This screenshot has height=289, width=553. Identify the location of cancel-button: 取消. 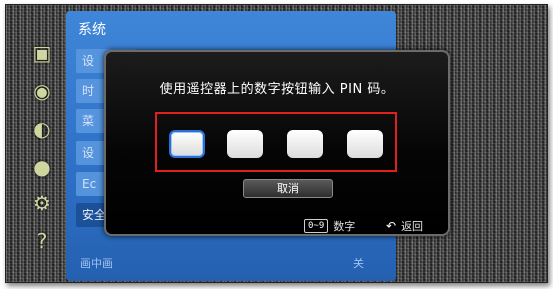
(288, 188).